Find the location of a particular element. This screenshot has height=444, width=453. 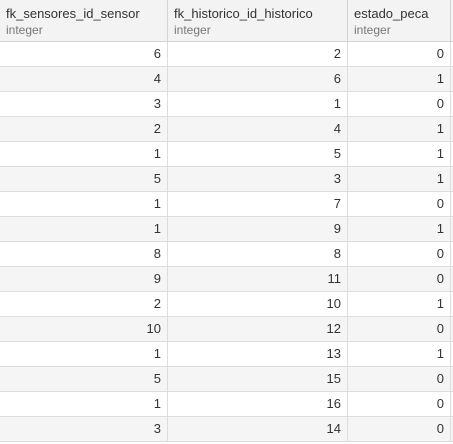

table-row: 5 15 0 is located at coordinates (226, 379).